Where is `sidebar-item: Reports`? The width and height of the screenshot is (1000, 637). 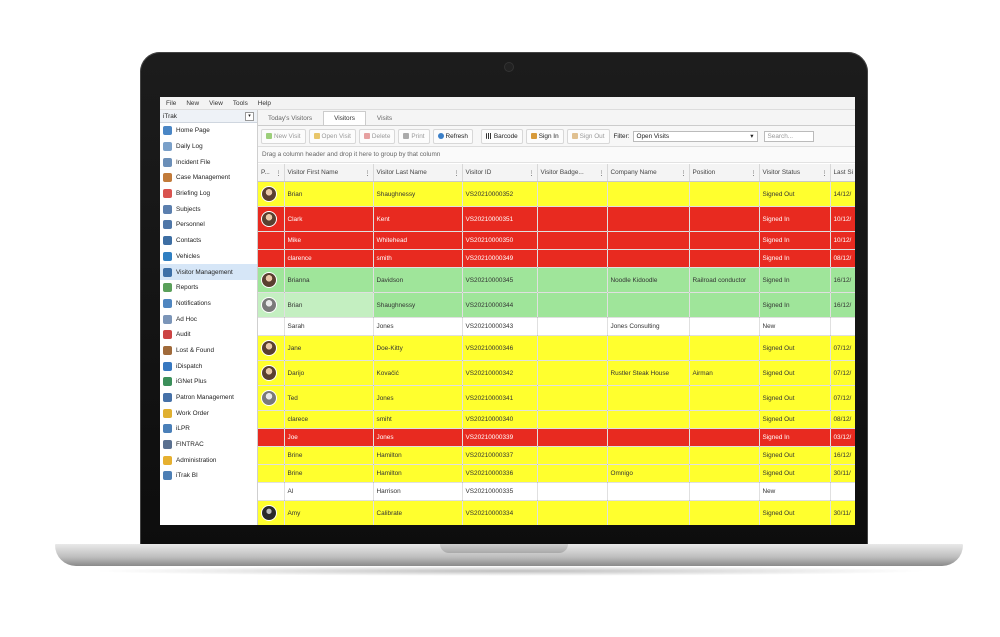 sidebar-item: Reports is located at coordinates (208, 288).